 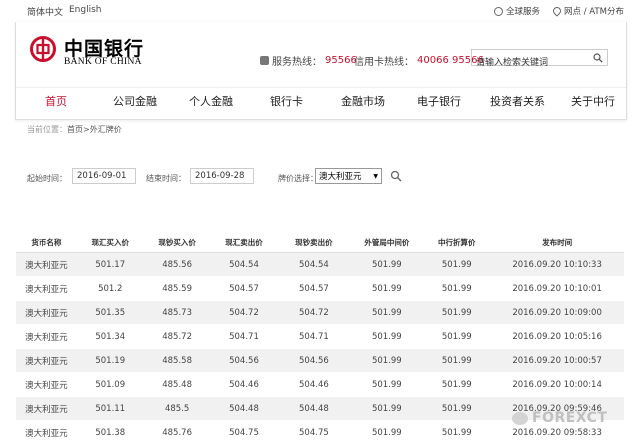 What do you see at coordinates (166, 178) in the screenshot?
I see `end-date-label: 结束时间：` at bounding box center [166, 178].